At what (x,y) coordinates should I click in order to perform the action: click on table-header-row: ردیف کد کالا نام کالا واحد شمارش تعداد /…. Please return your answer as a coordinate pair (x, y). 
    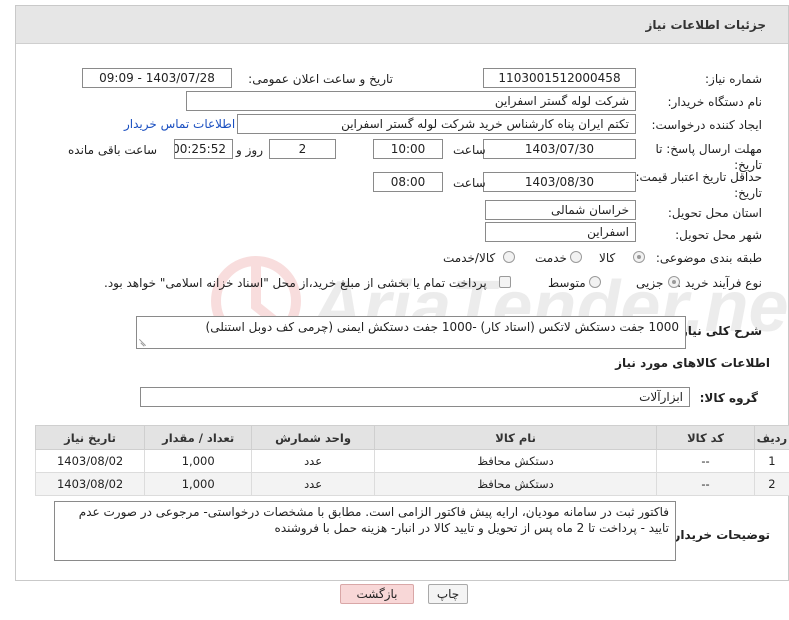
    Looking at the image, I should click on (411, 437).